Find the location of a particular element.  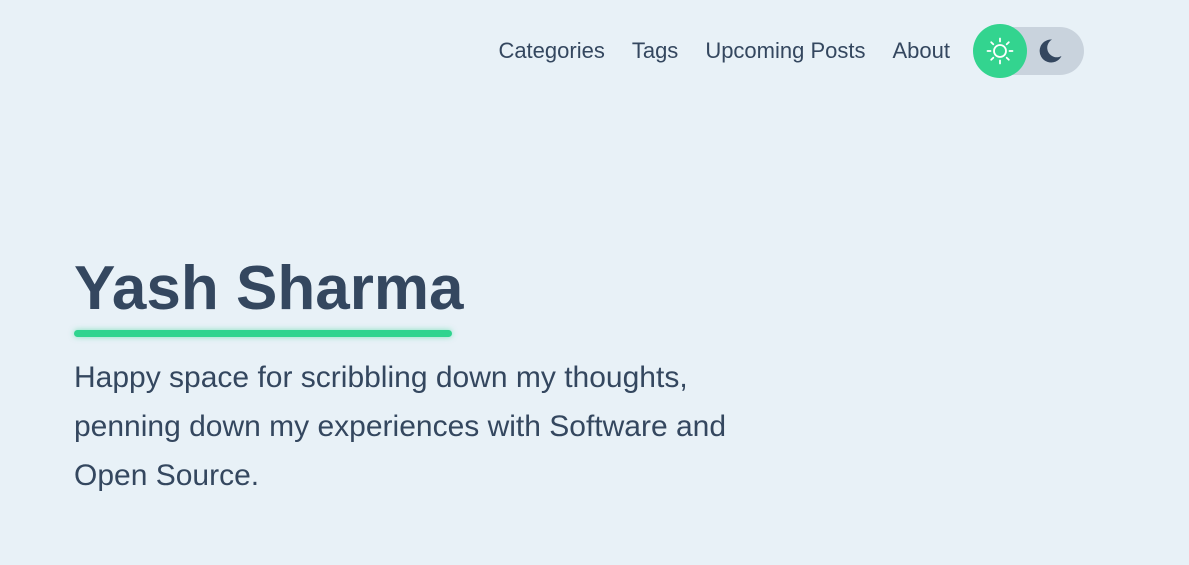

title-underline is located at coordinates (263, 333).